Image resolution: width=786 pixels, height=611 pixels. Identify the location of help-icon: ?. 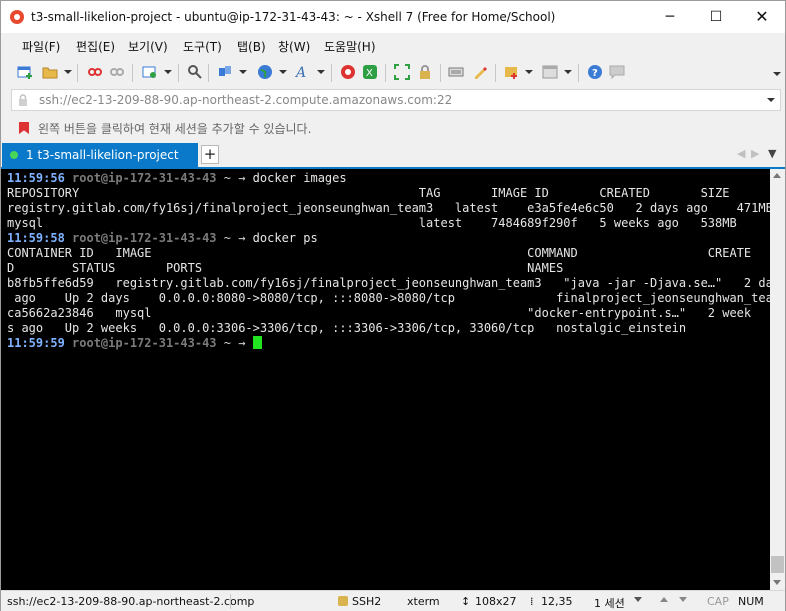
(595, 73).